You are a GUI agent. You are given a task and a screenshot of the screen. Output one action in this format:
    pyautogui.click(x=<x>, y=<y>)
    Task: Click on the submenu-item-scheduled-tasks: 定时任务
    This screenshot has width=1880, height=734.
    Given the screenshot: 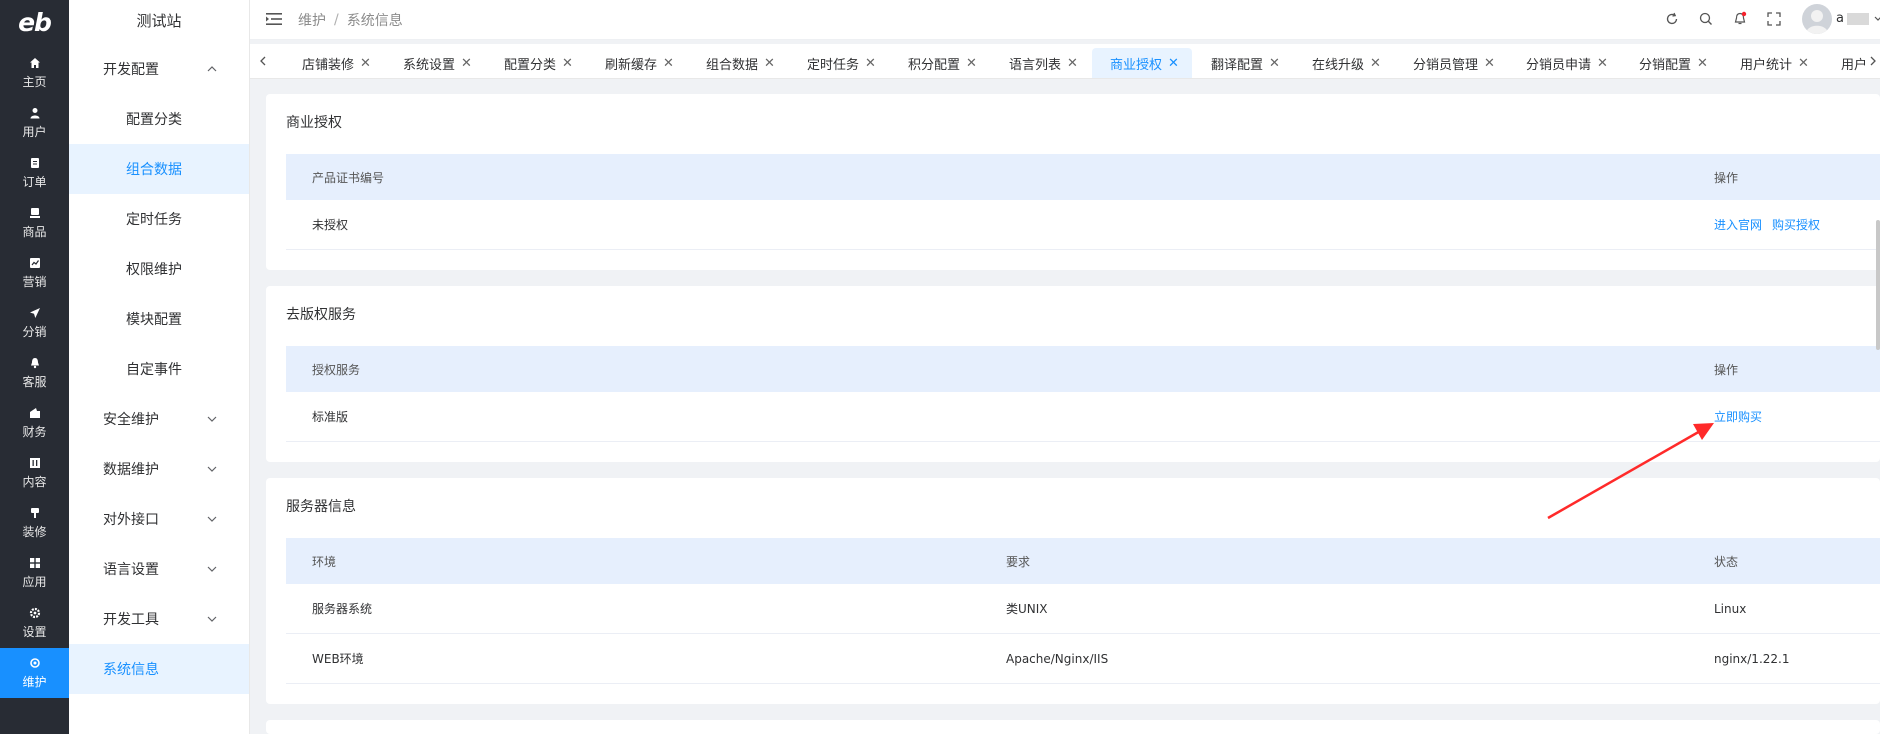 What is the action you would take?
    pyautogui.click(x=159, y=219)
    